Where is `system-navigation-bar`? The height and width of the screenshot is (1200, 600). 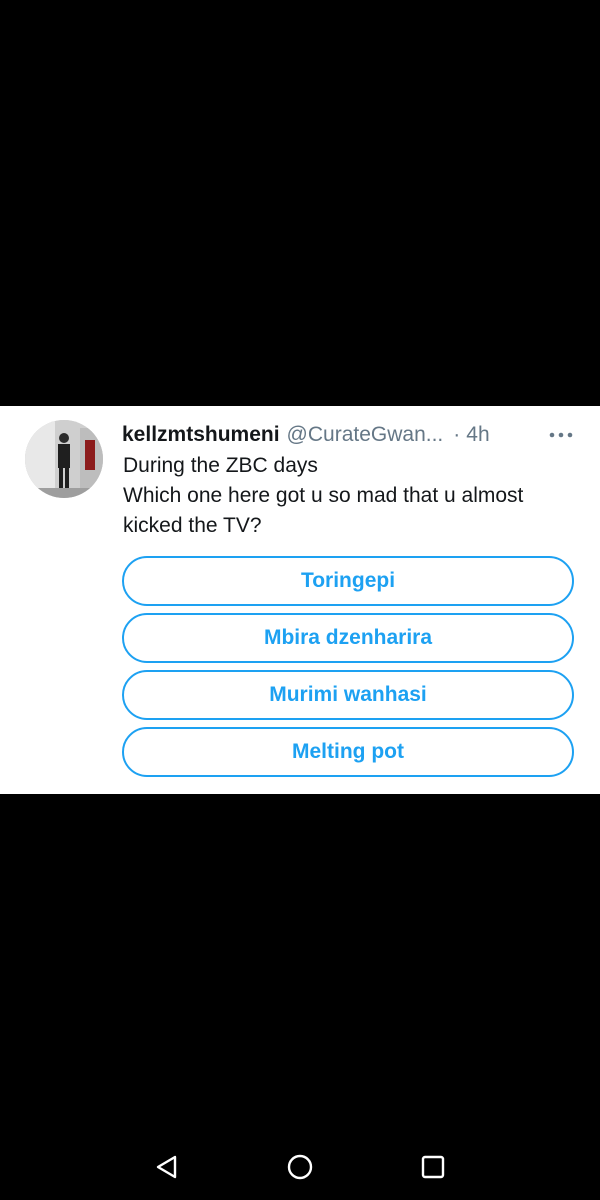
system-navigation-bar is located at coordinates (300, 1165).